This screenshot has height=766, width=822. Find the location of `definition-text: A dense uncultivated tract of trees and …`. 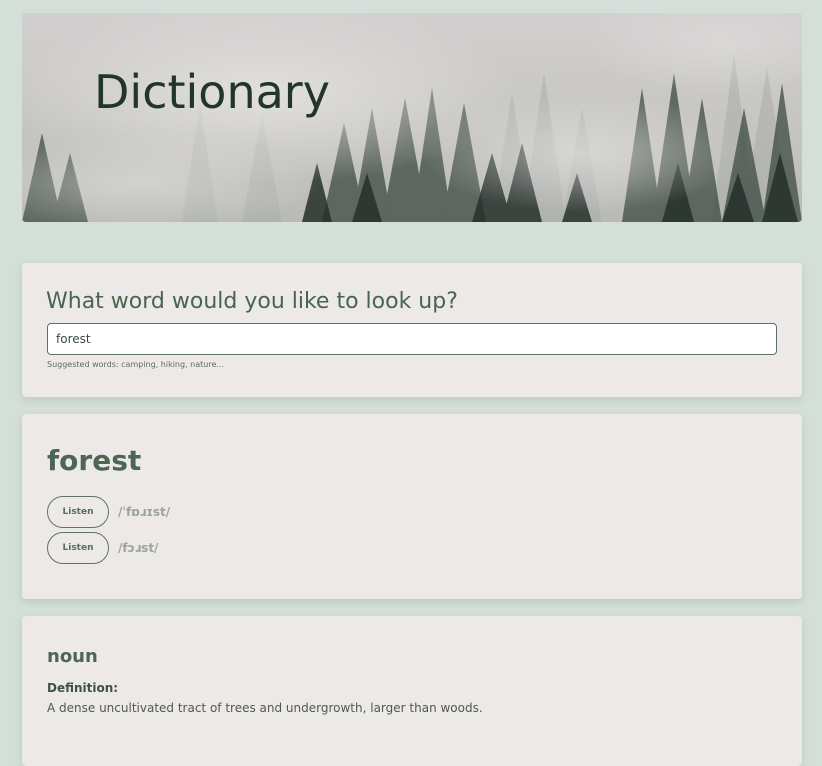

definition-text: A dense uncultivated tract of trees and … is located at coordinates (265, 708).